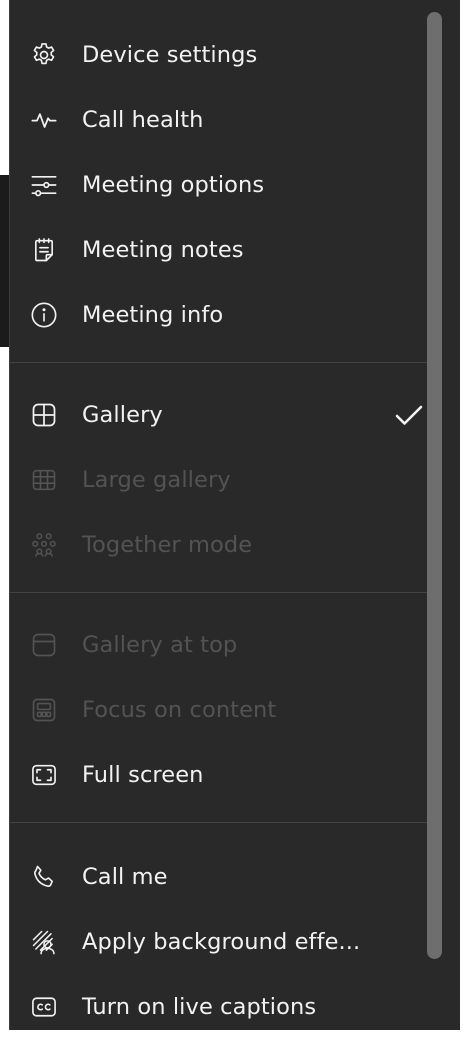 The width and height of the screenshot is (473, 1047). Describe the element at coordinates (153, 315) in the screenshot. I see `menu-item-label: Meeting info` at that location.